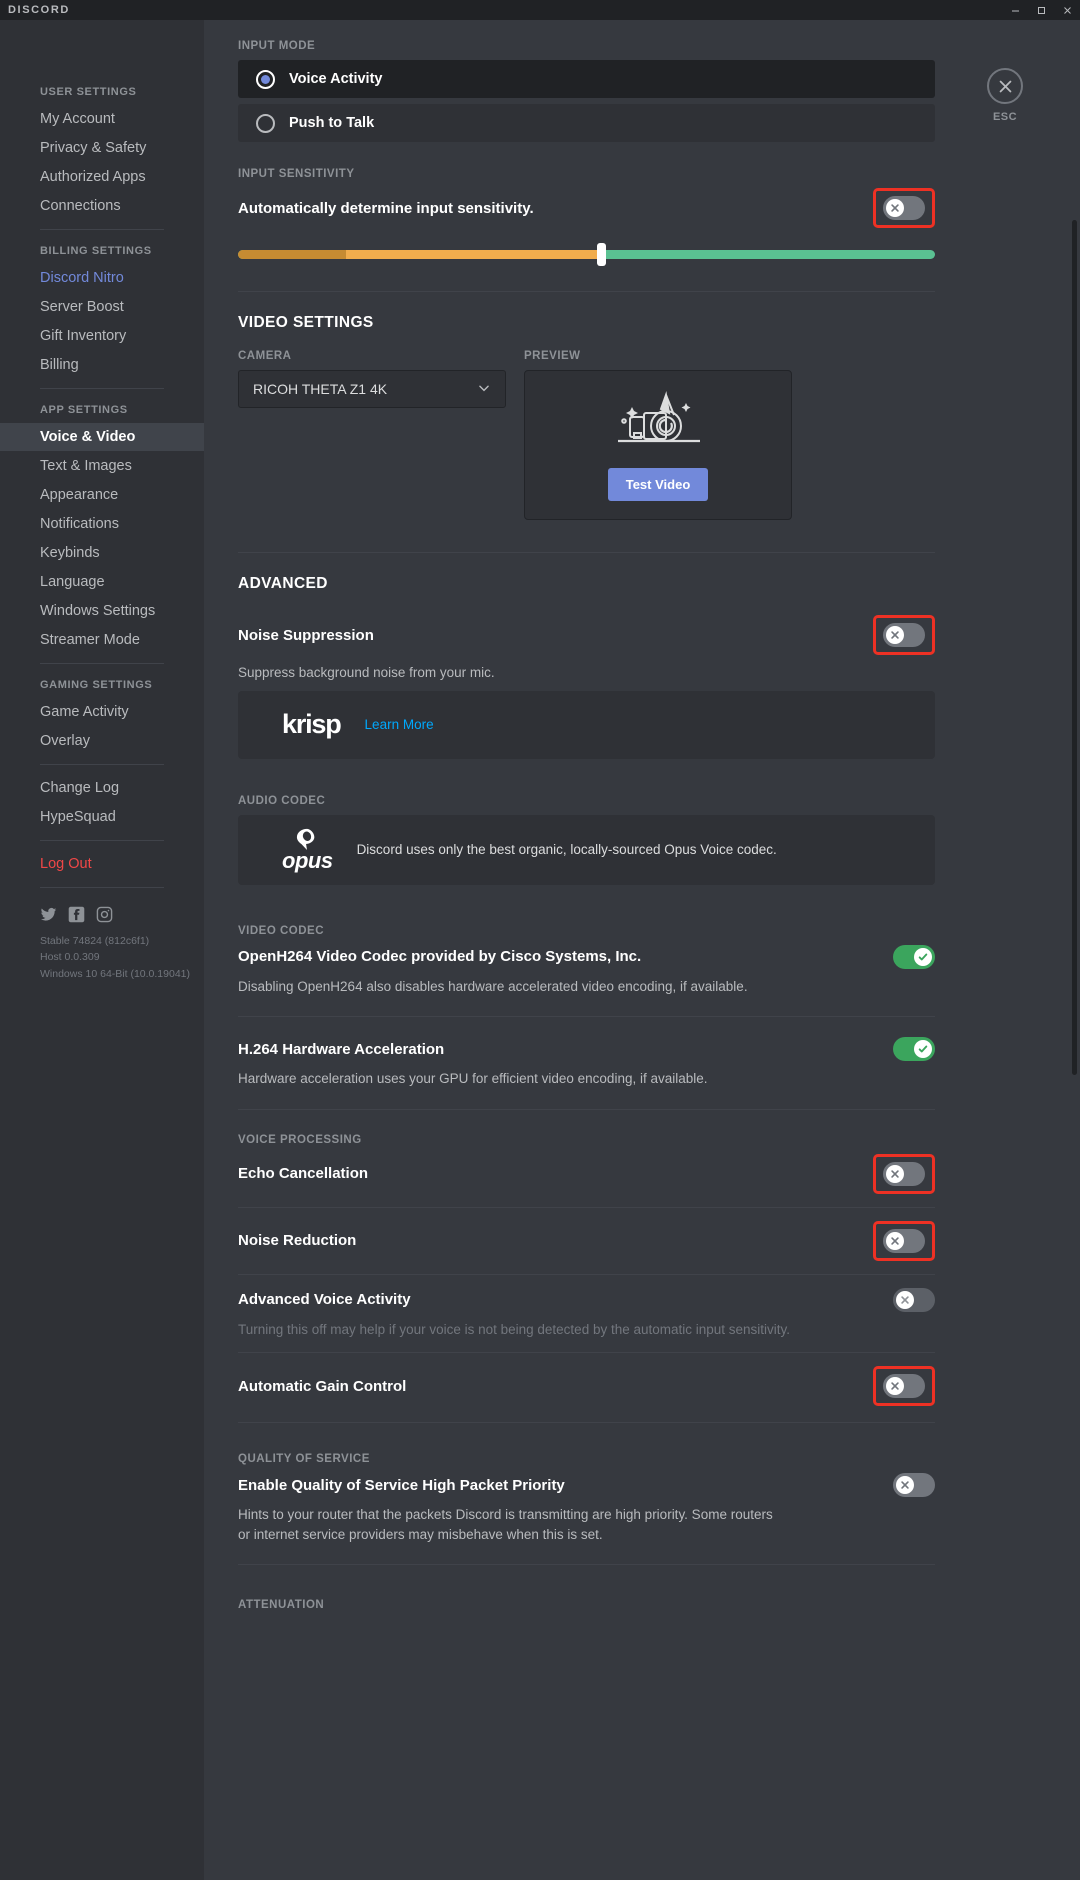  I want to click on advanced-voice-activity-toggle, so click(914, 1299).